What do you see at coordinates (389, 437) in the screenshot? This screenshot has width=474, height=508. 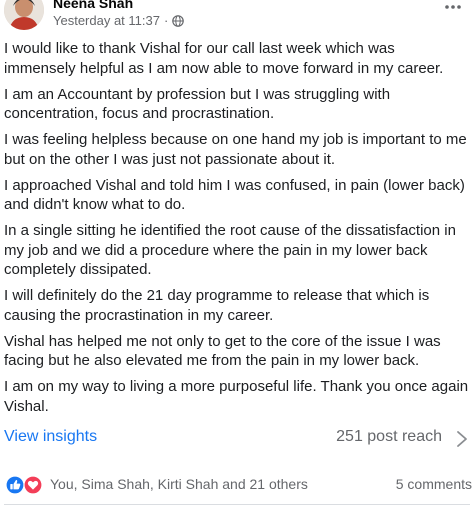 I see `post-reach-link: 251 post reach` at bounding box center [389, 437].